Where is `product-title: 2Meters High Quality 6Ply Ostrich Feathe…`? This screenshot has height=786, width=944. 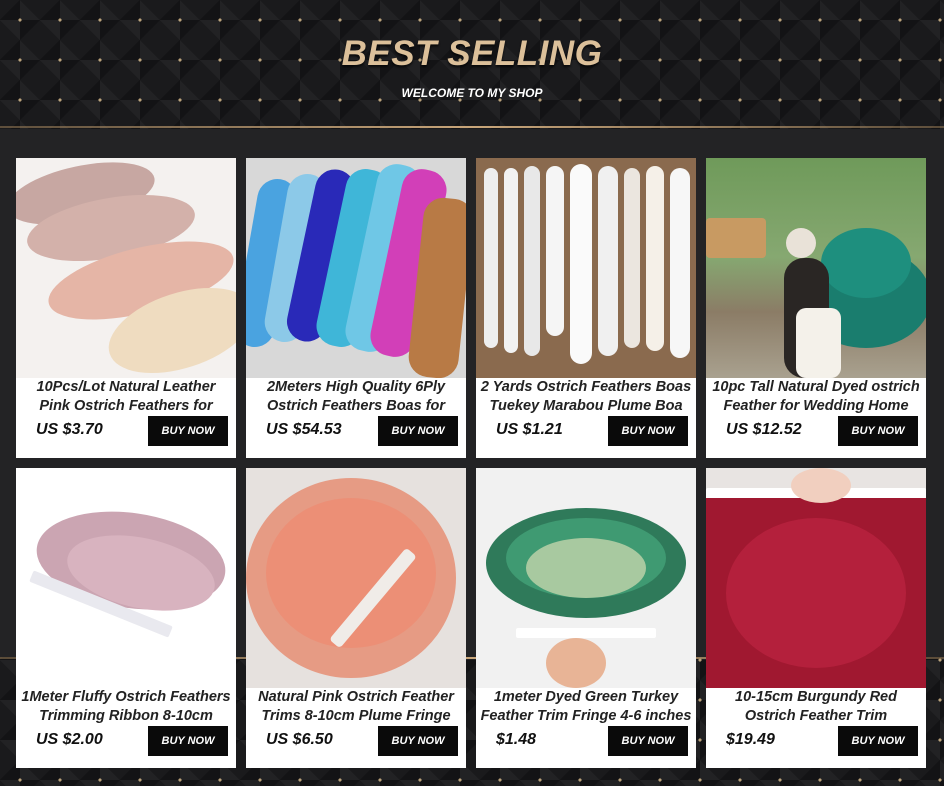 product-title: 2Meters High Quality 6Ply Ostrich Feathe… is located at coordinates (356, 396).